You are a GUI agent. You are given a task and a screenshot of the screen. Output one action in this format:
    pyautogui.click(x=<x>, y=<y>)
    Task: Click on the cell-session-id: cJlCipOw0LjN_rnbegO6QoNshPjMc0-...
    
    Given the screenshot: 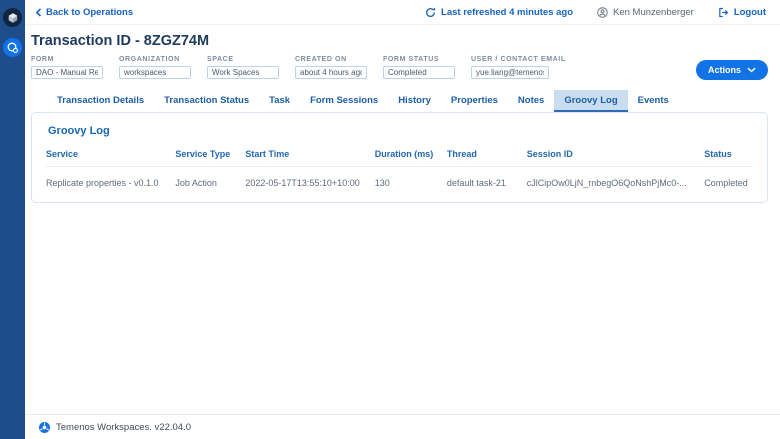 What is the action you would take?
    pyautogui.click(x=606, y=183)
    